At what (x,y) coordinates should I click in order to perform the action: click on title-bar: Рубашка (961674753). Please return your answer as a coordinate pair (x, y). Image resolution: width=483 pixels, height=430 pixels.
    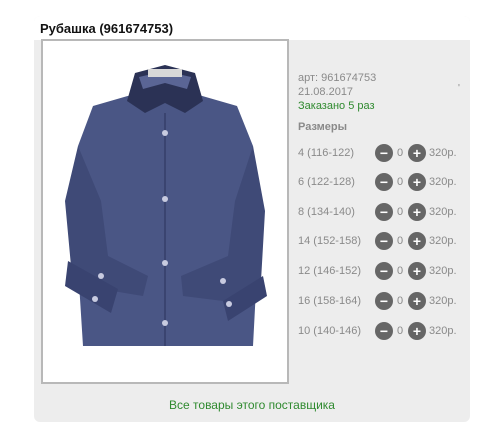
    Looking at the image, I should click on (252, 28).